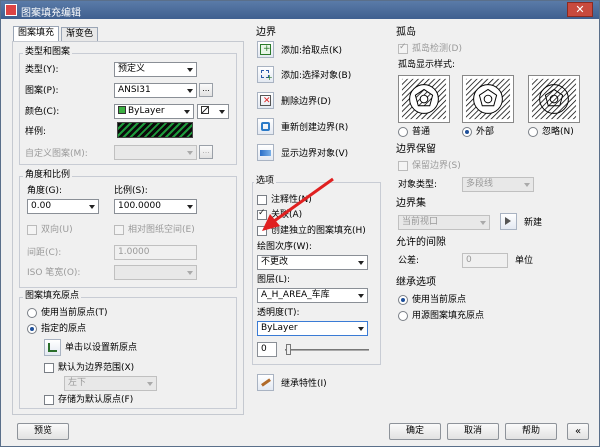  What do you see at coordinates (312, 262) in the screenshot?
I see `draw-order-select: 不更改` at bounding box center [312, 262].